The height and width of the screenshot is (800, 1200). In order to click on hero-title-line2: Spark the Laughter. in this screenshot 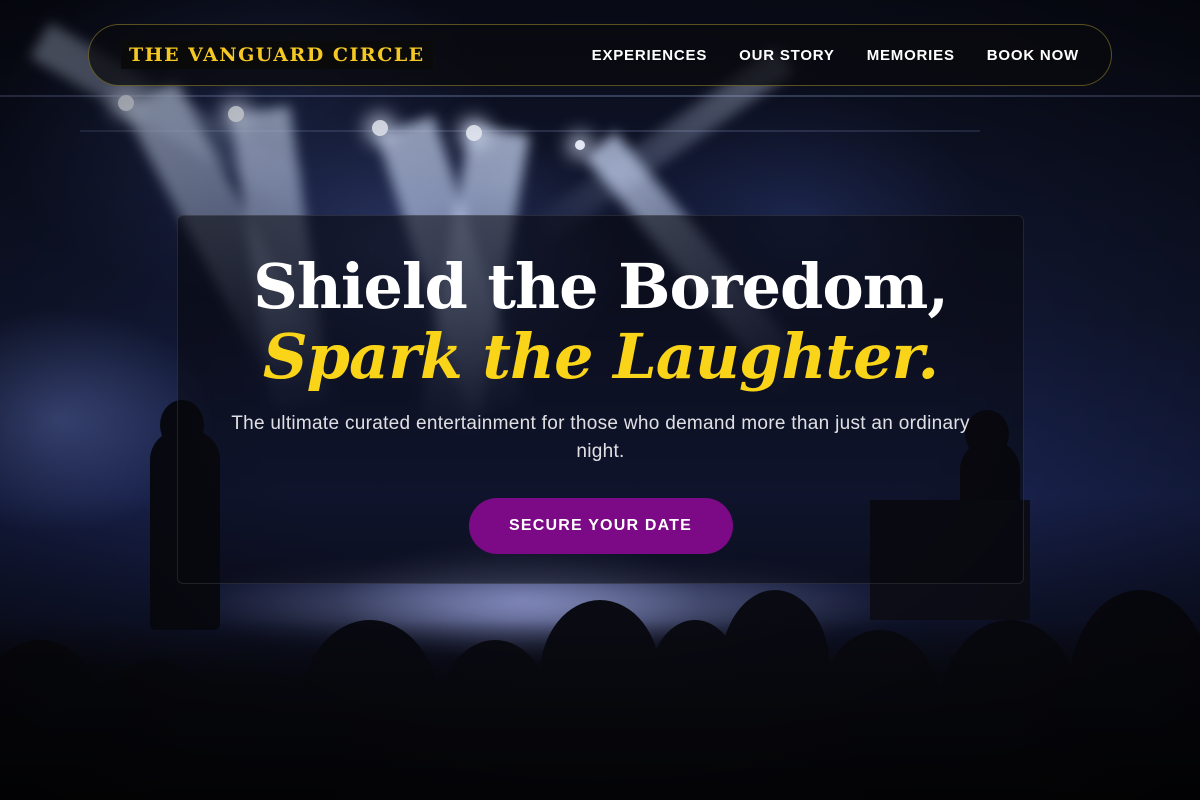, I will do `click(600, 356)`.